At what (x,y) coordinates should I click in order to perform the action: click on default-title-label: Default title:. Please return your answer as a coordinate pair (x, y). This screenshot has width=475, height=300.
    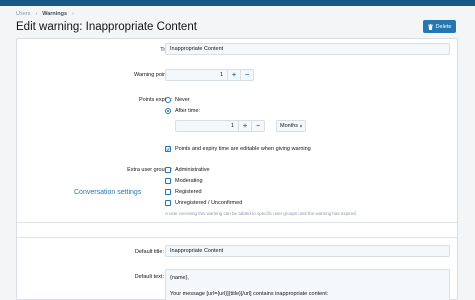
    Looking at the image, I should click on (149, 252).